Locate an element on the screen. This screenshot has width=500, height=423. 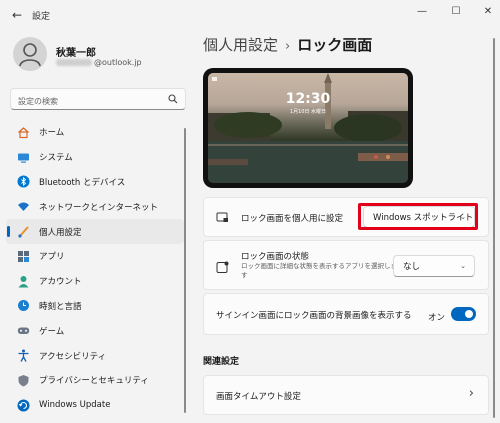
sidebar-item-privacy: プライバシーとセキュリティ is located at coordinates (95, 380).